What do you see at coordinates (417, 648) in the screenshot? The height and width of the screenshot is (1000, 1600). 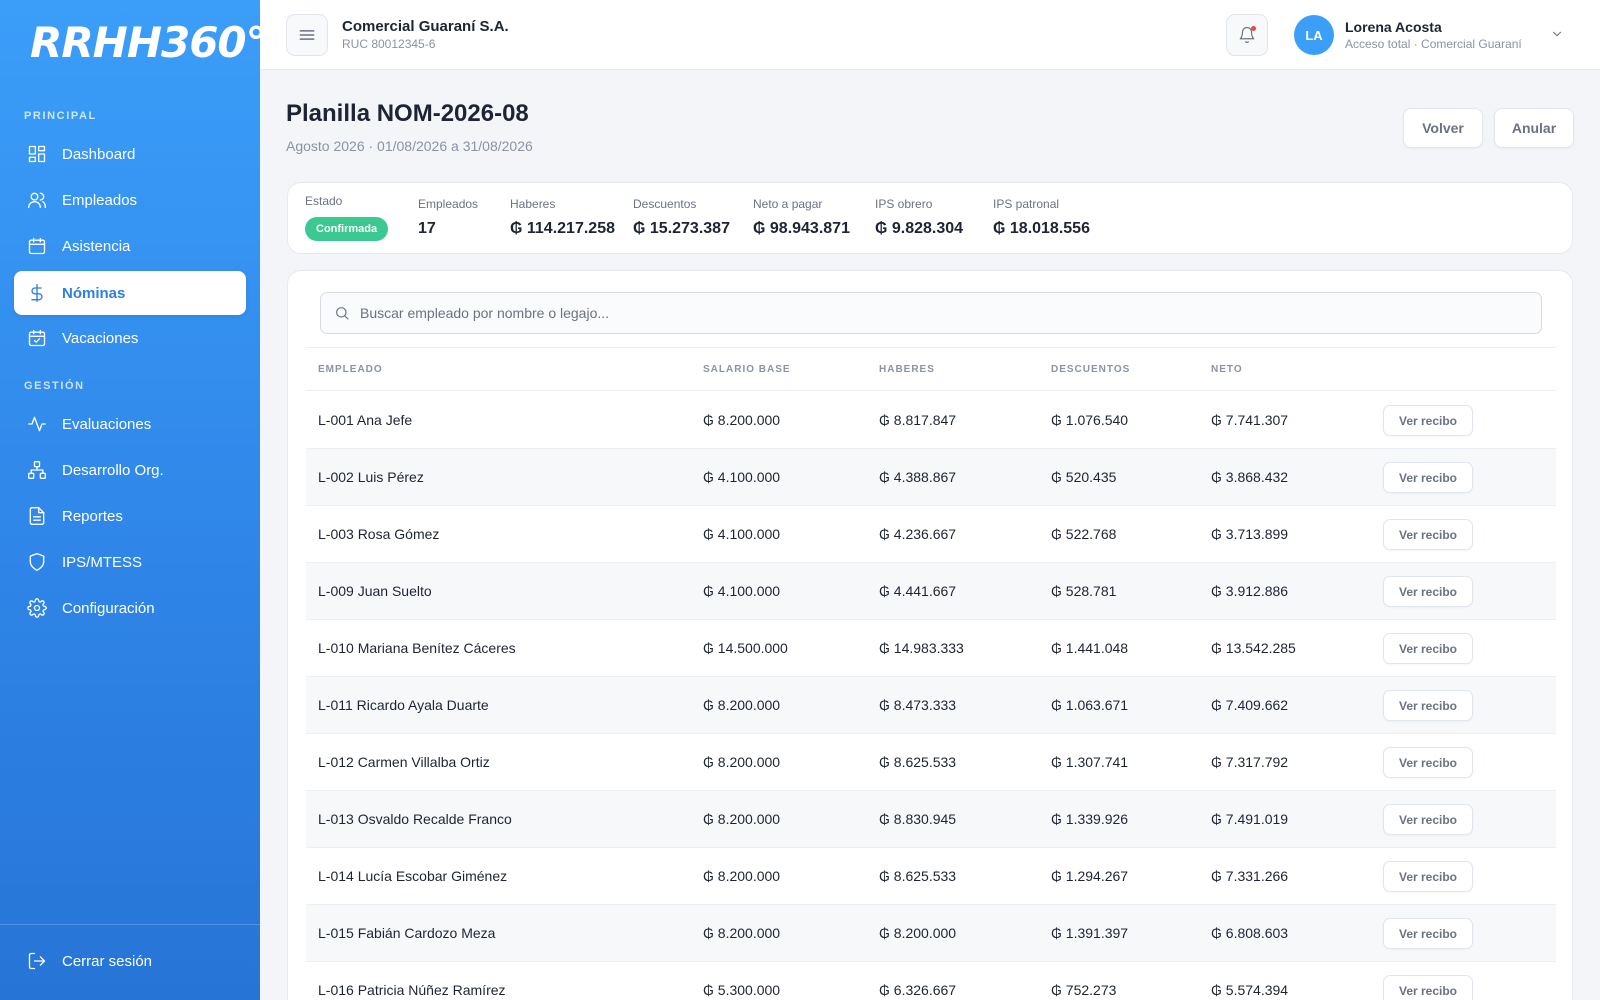 I see `cell-empleado: L-010 Mariana Benítez Cáceres` at bounding box center [417, 648].